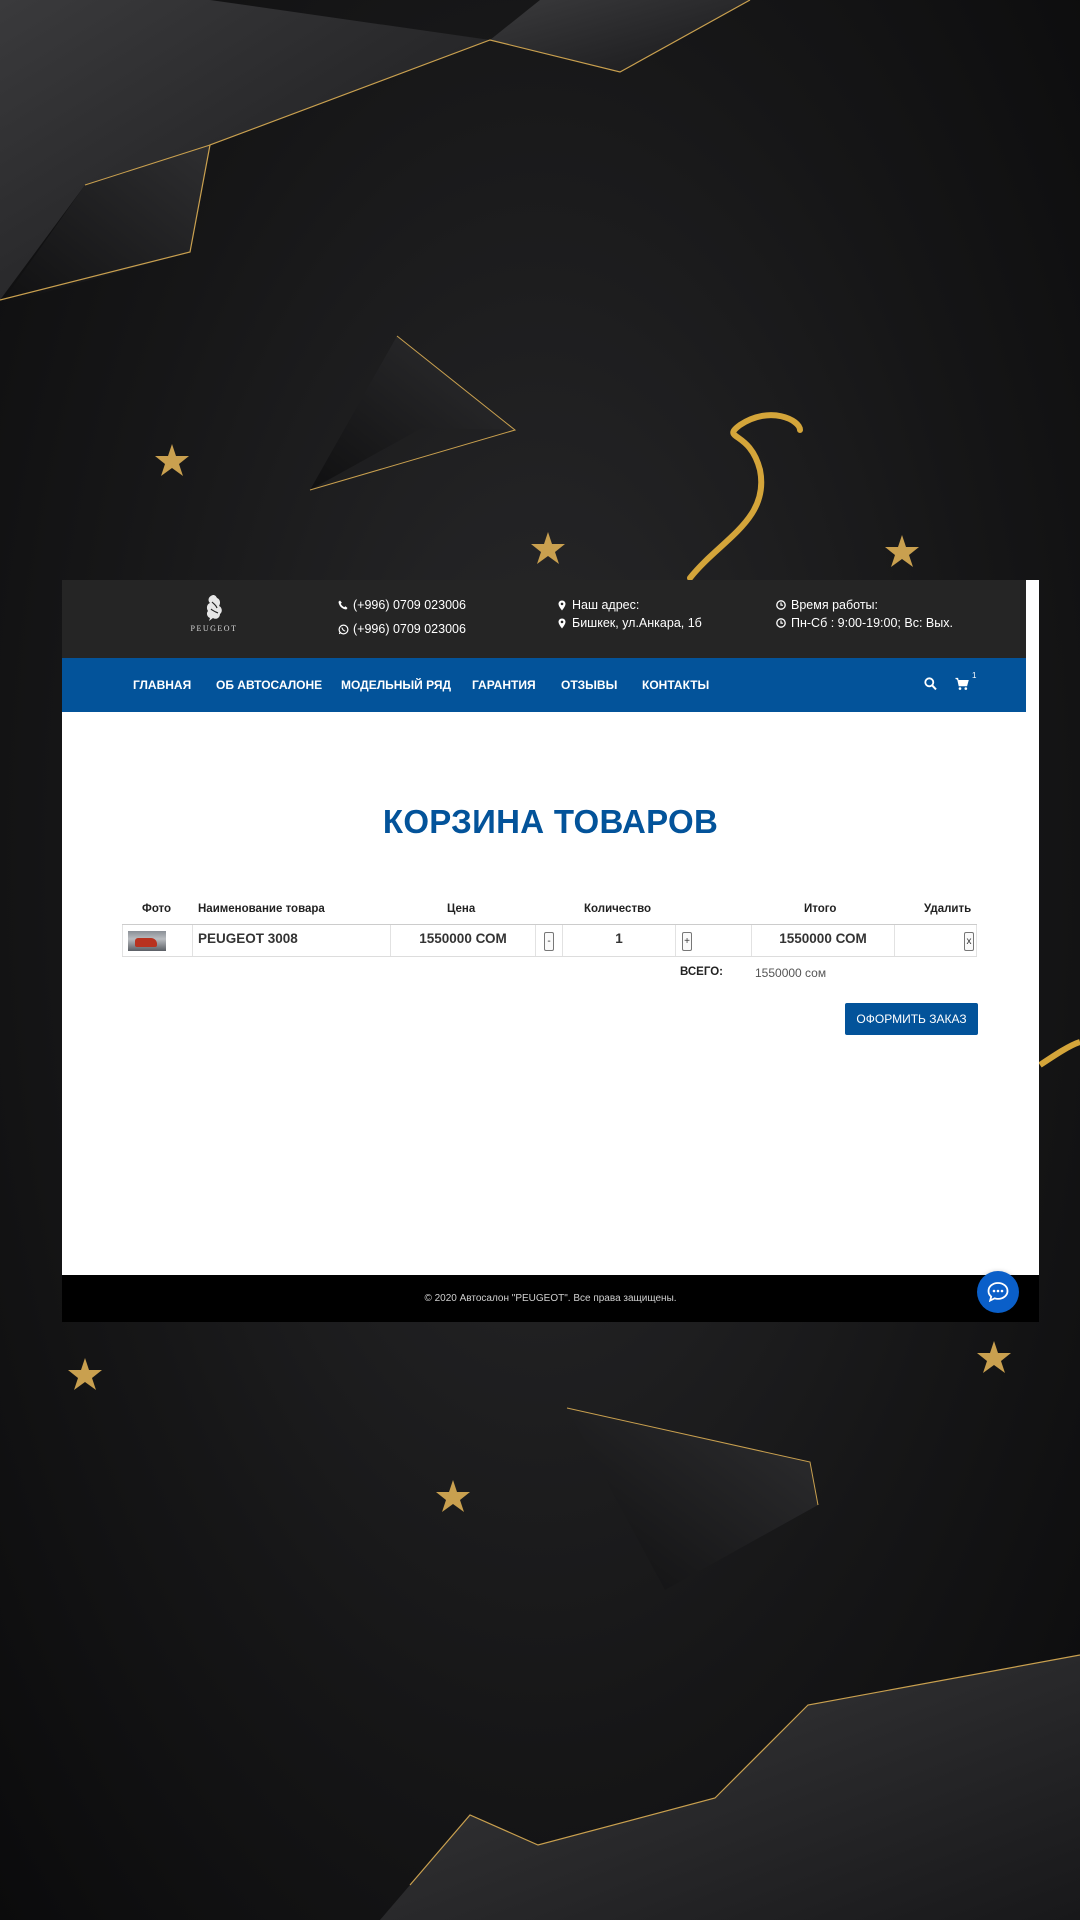 Image resolution: width=1080 pixels, height=1920 pixels. I want to click on remove-item-button: x, so click(969, 941).